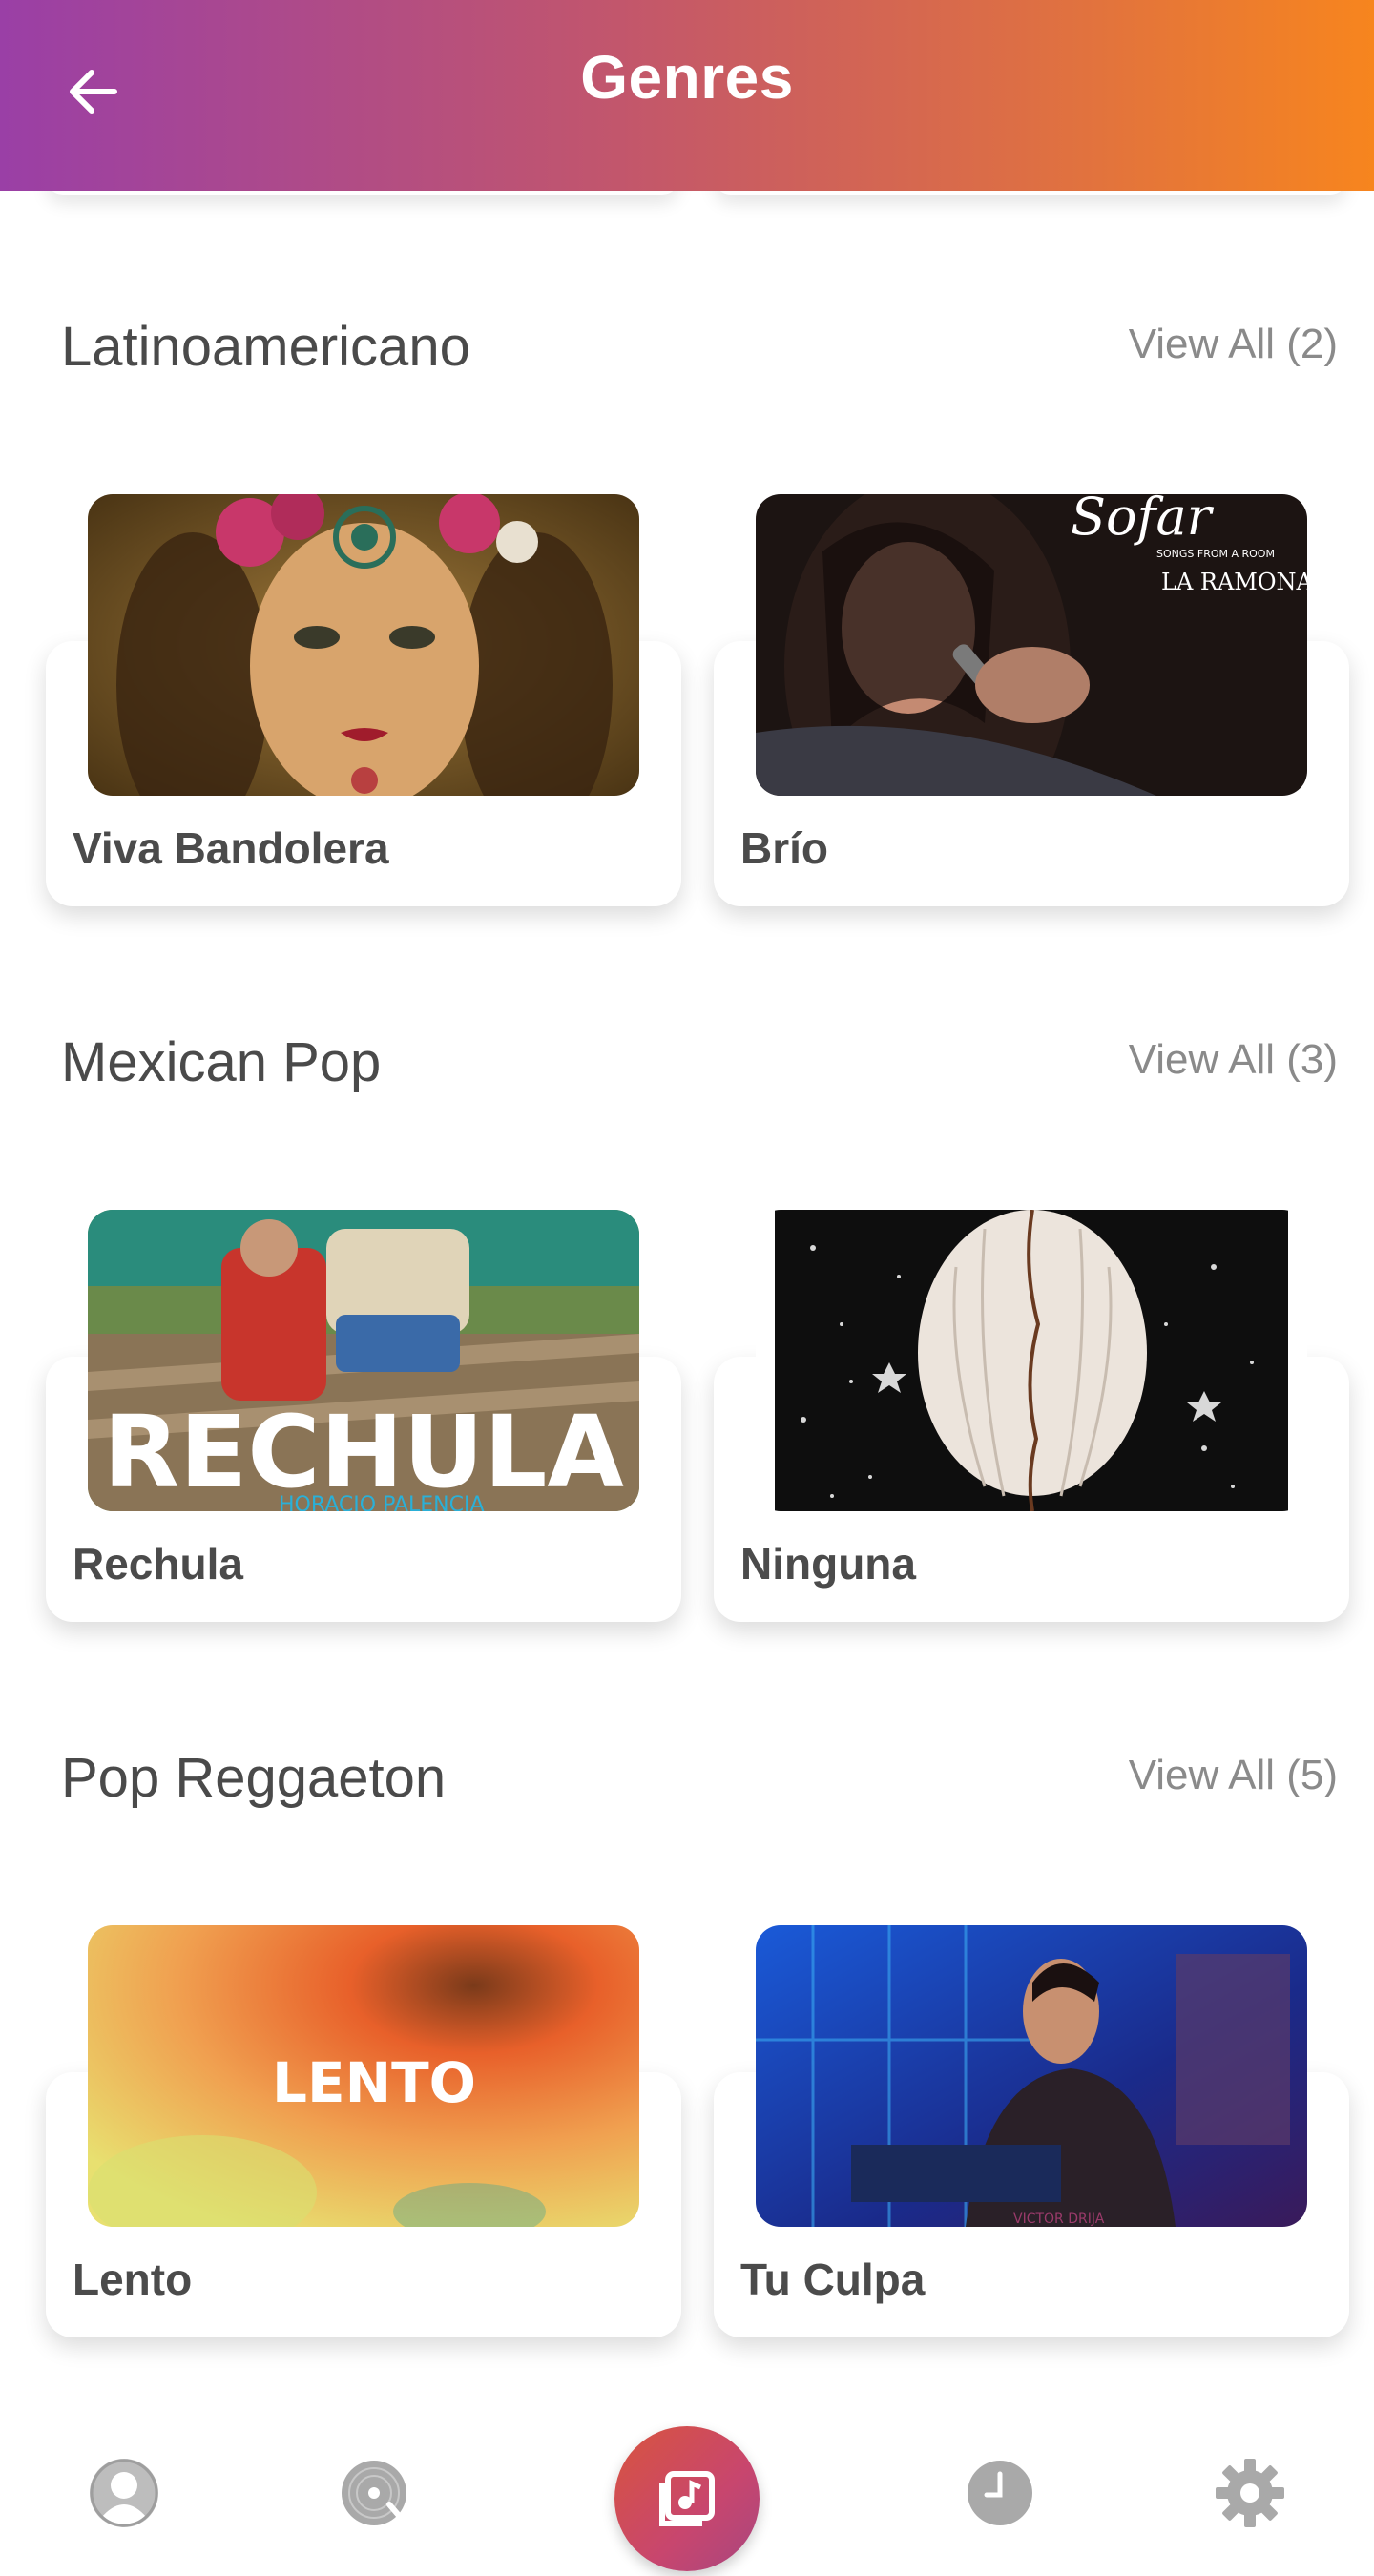 This screenshot has width=1374, height=2576. Describe the element at coordinates (1031, 645) in the screenshot. I see `album-cover: Sofar SONGS FROM A ROOM LA RAMONA` at that location.